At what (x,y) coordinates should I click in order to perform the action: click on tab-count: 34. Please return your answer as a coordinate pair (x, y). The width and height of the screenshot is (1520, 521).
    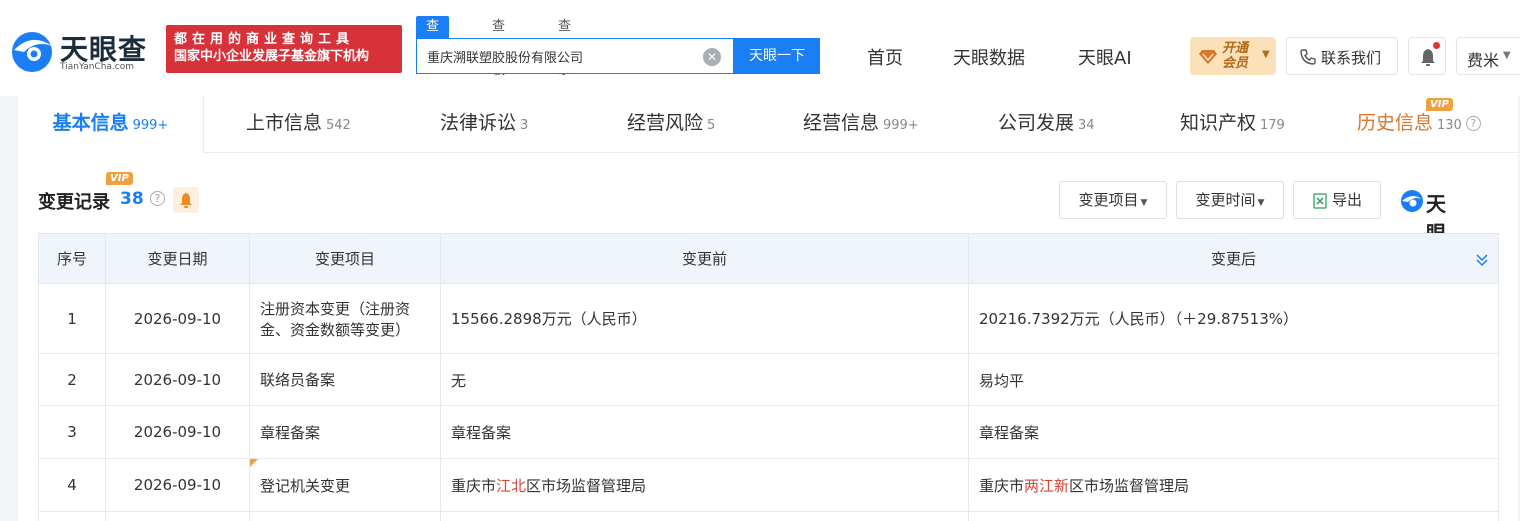
    Looking at the image, I should click on (1086, 125).